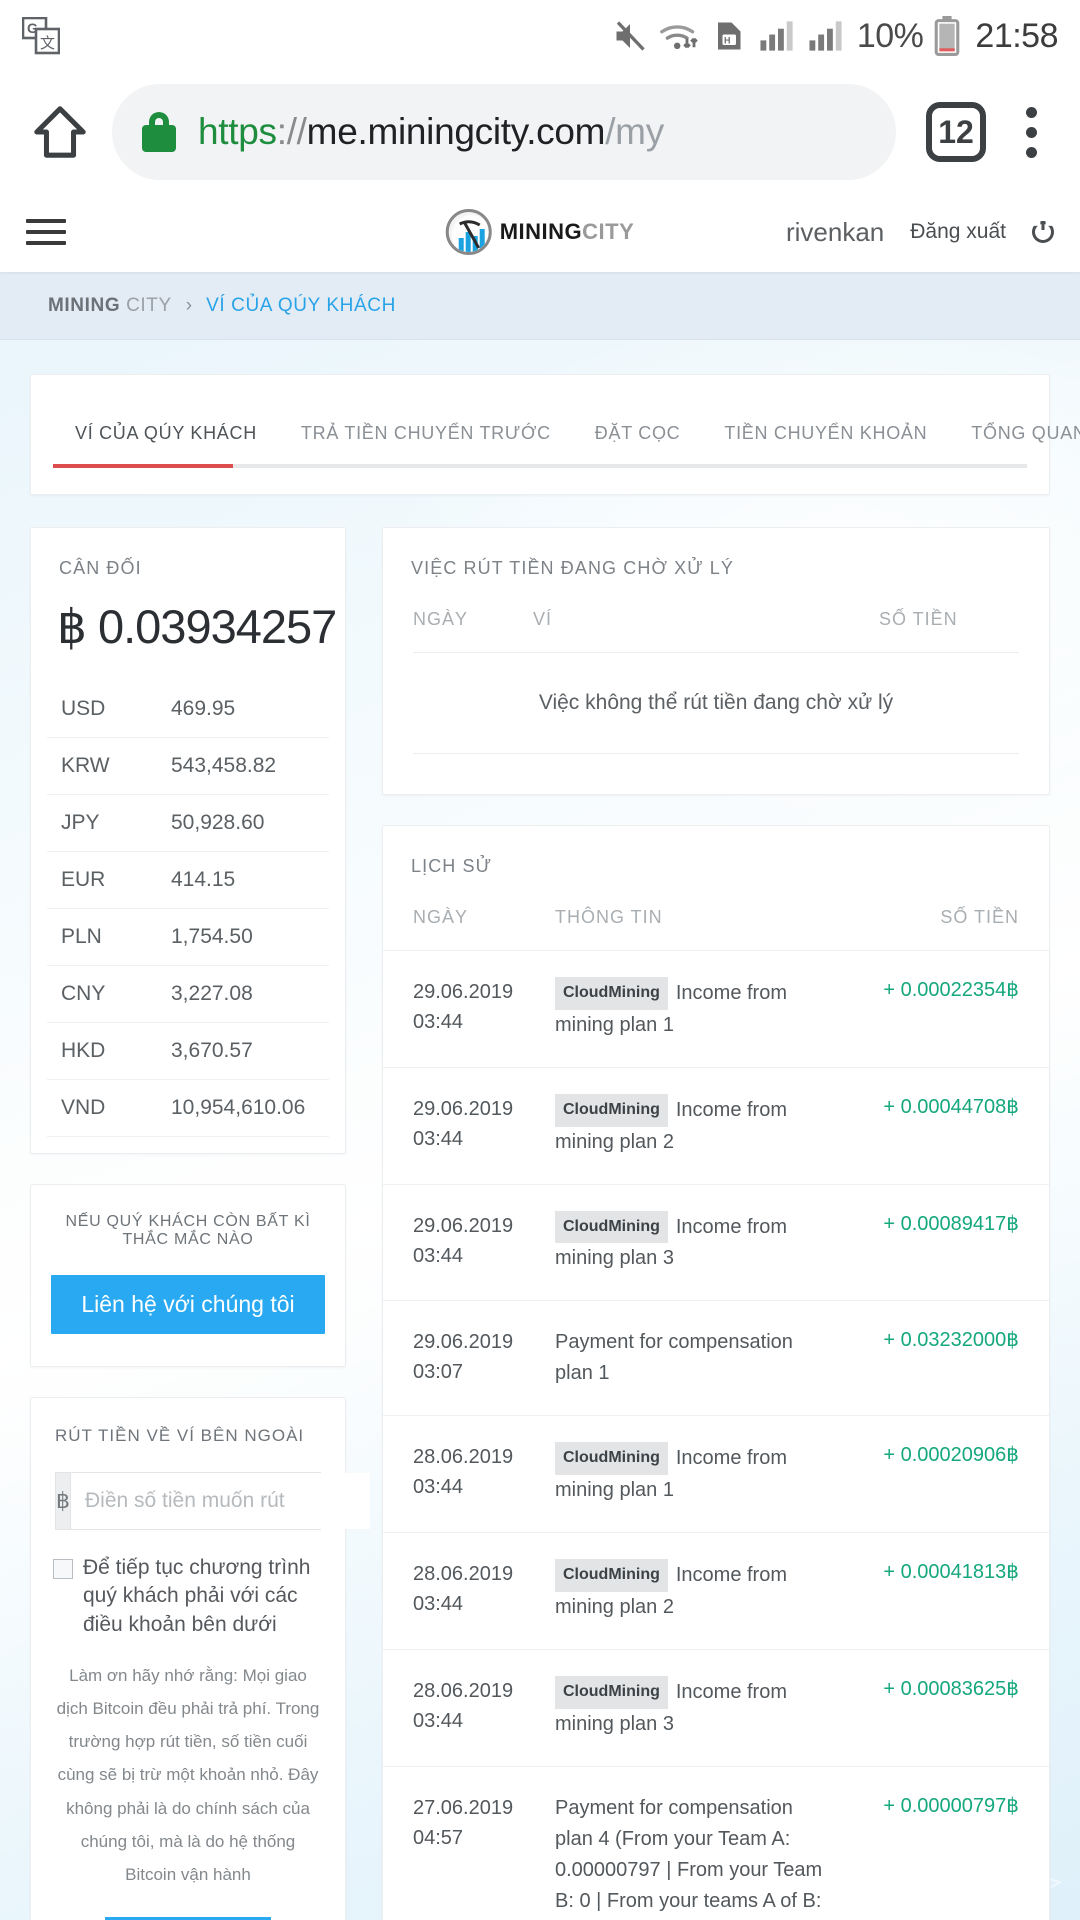 This screenshot has height=1920, width=1080. I want to click on lock-icon, so click(159, 132).